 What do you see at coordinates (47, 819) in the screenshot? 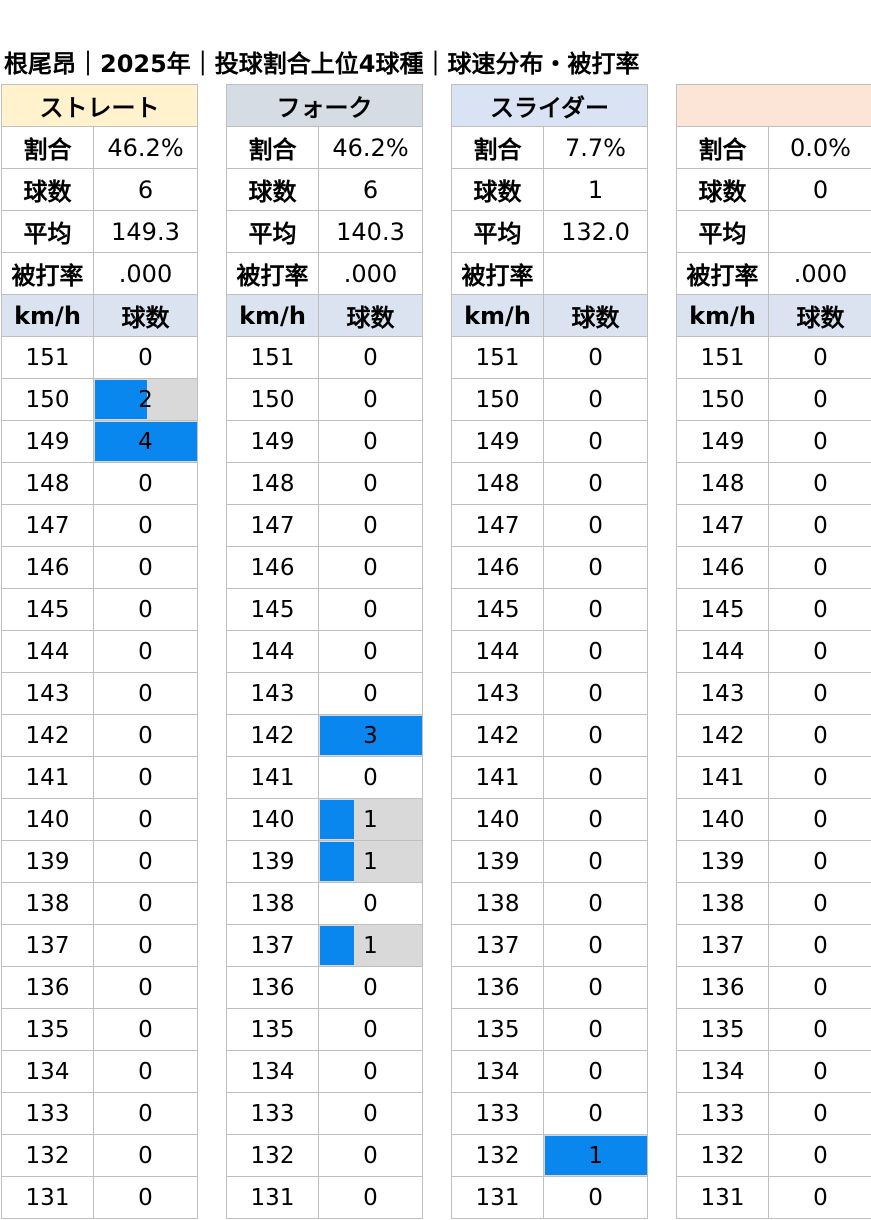
I see `speed-label: 140` at bounding box center [47, 819].